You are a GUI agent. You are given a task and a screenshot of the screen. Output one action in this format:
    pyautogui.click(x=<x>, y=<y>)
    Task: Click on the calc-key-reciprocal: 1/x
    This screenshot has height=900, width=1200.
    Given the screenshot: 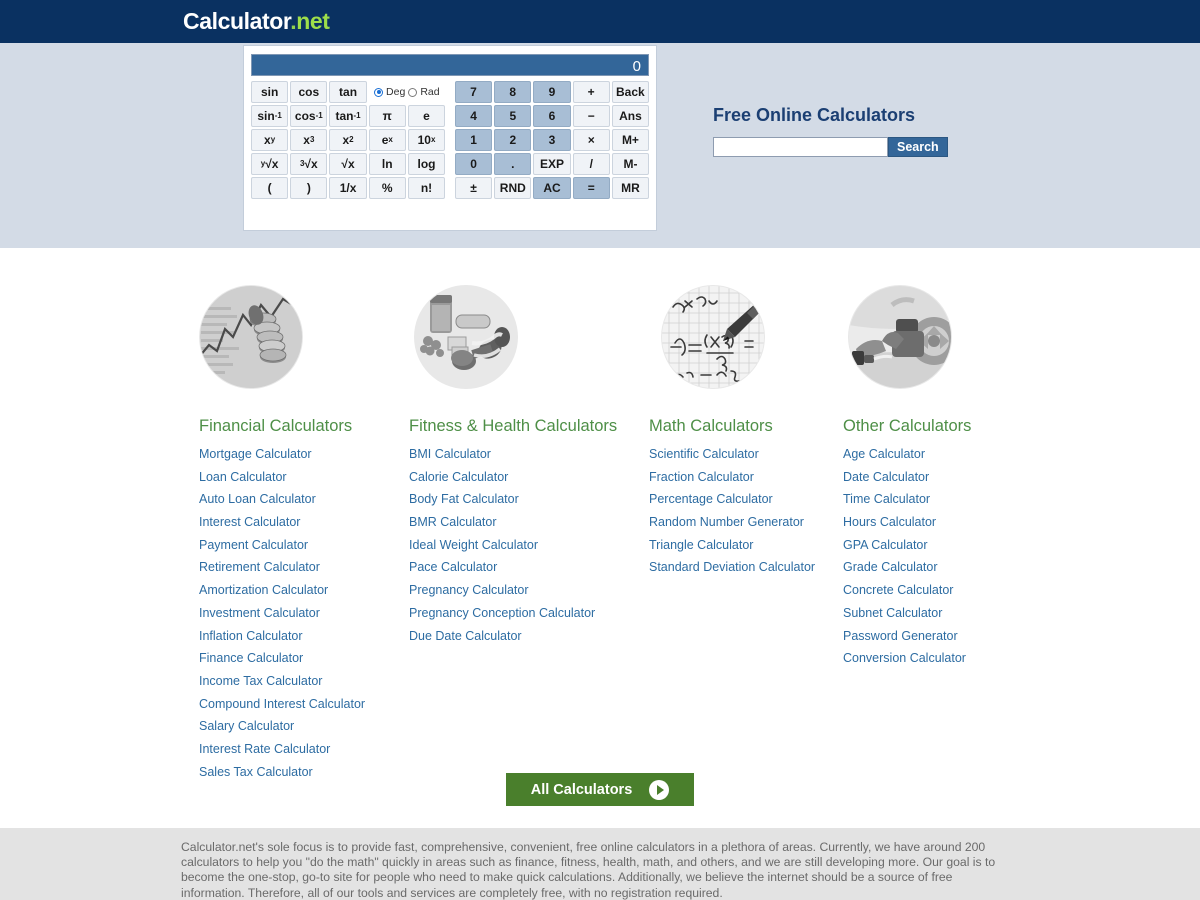 What is the action you would take?
    pyautogui.click(x=348, y=188)
    